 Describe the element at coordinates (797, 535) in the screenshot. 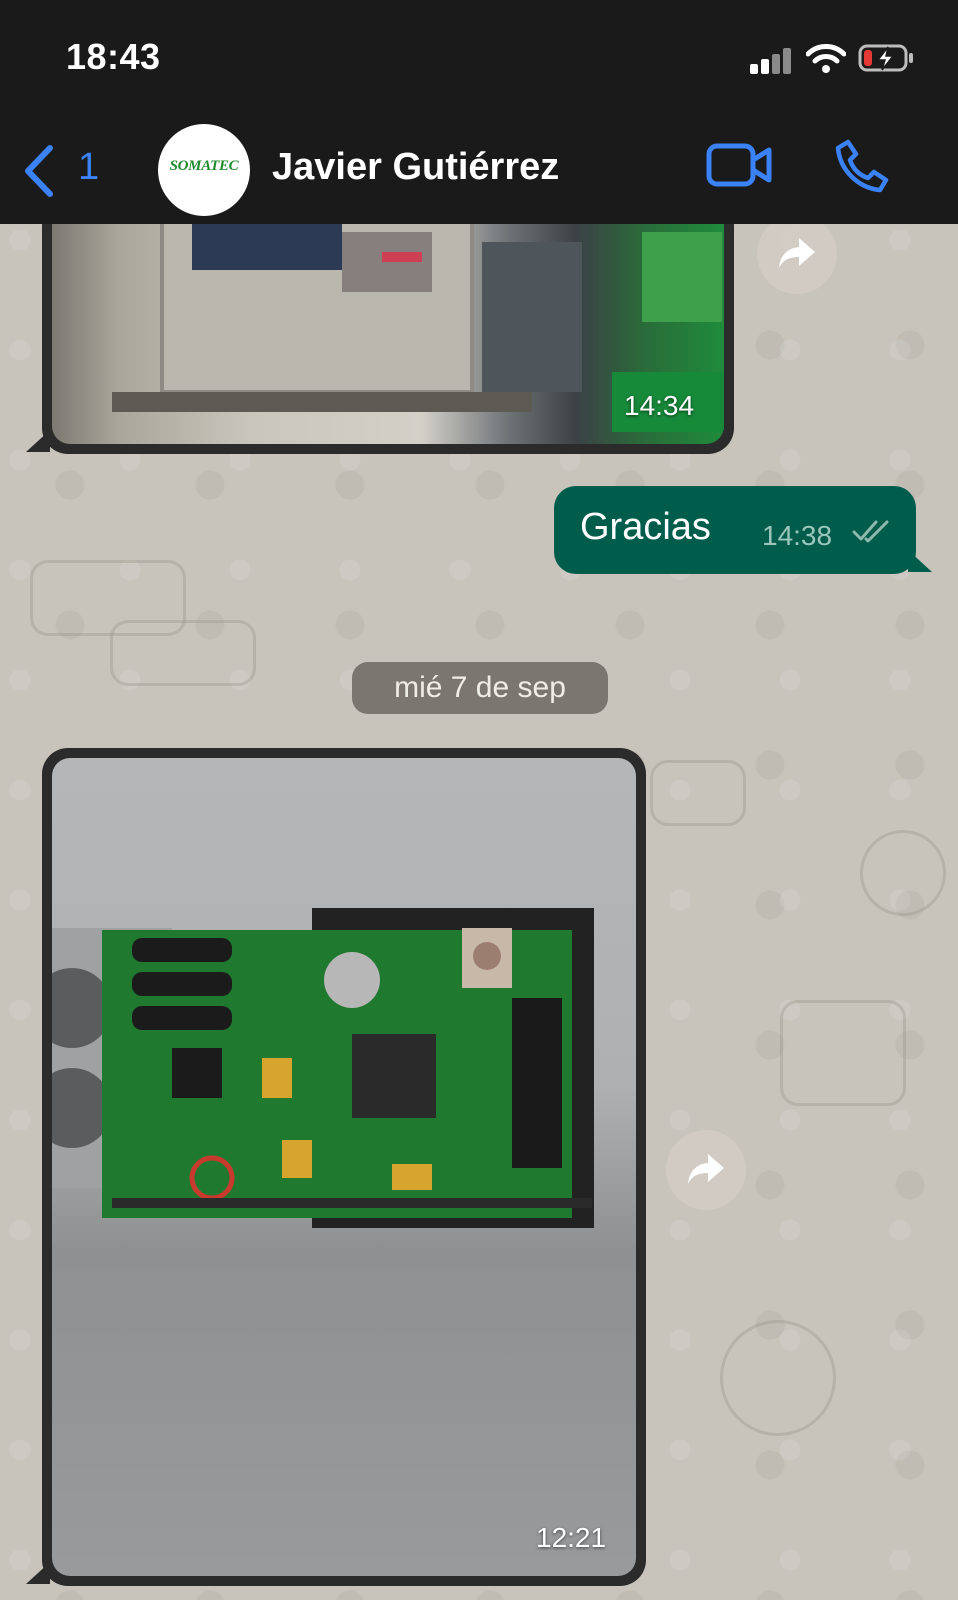

I see `message-timestamp: 14:38` at that location.